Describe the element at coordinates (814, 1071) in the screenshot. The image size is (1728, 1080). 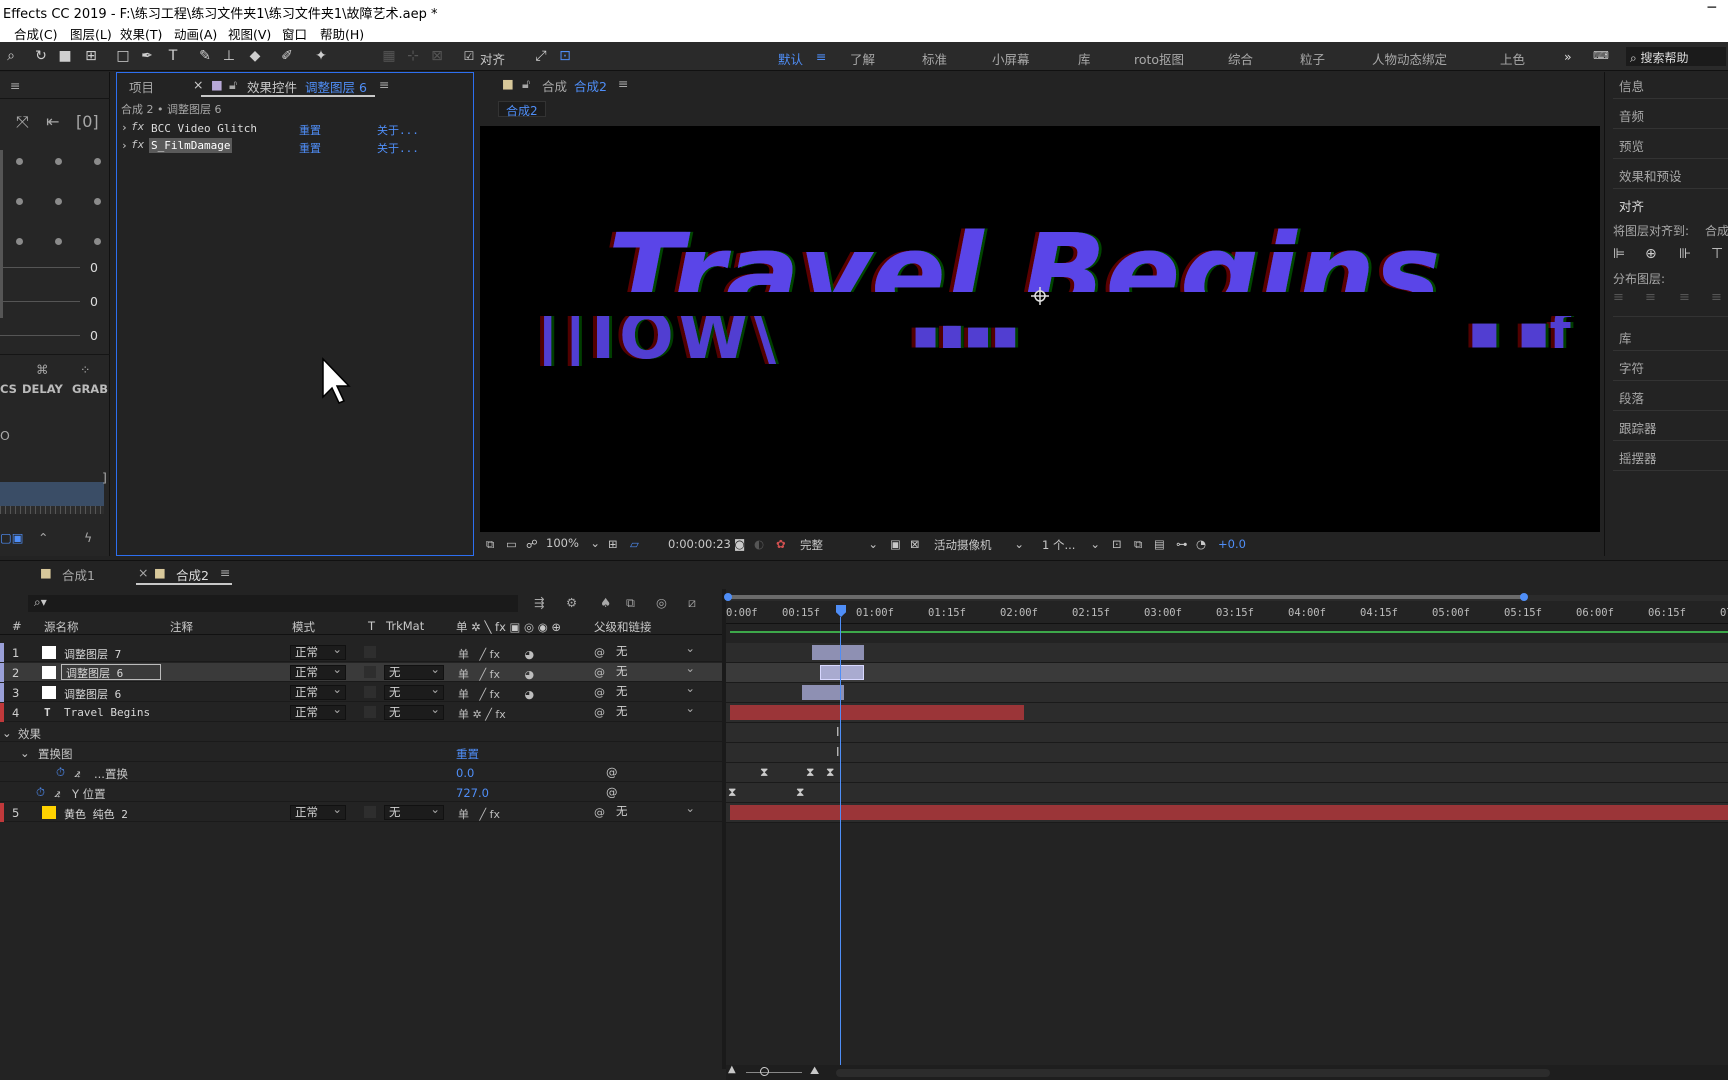
I see `zoom-in-icon: ⛰` at that location.